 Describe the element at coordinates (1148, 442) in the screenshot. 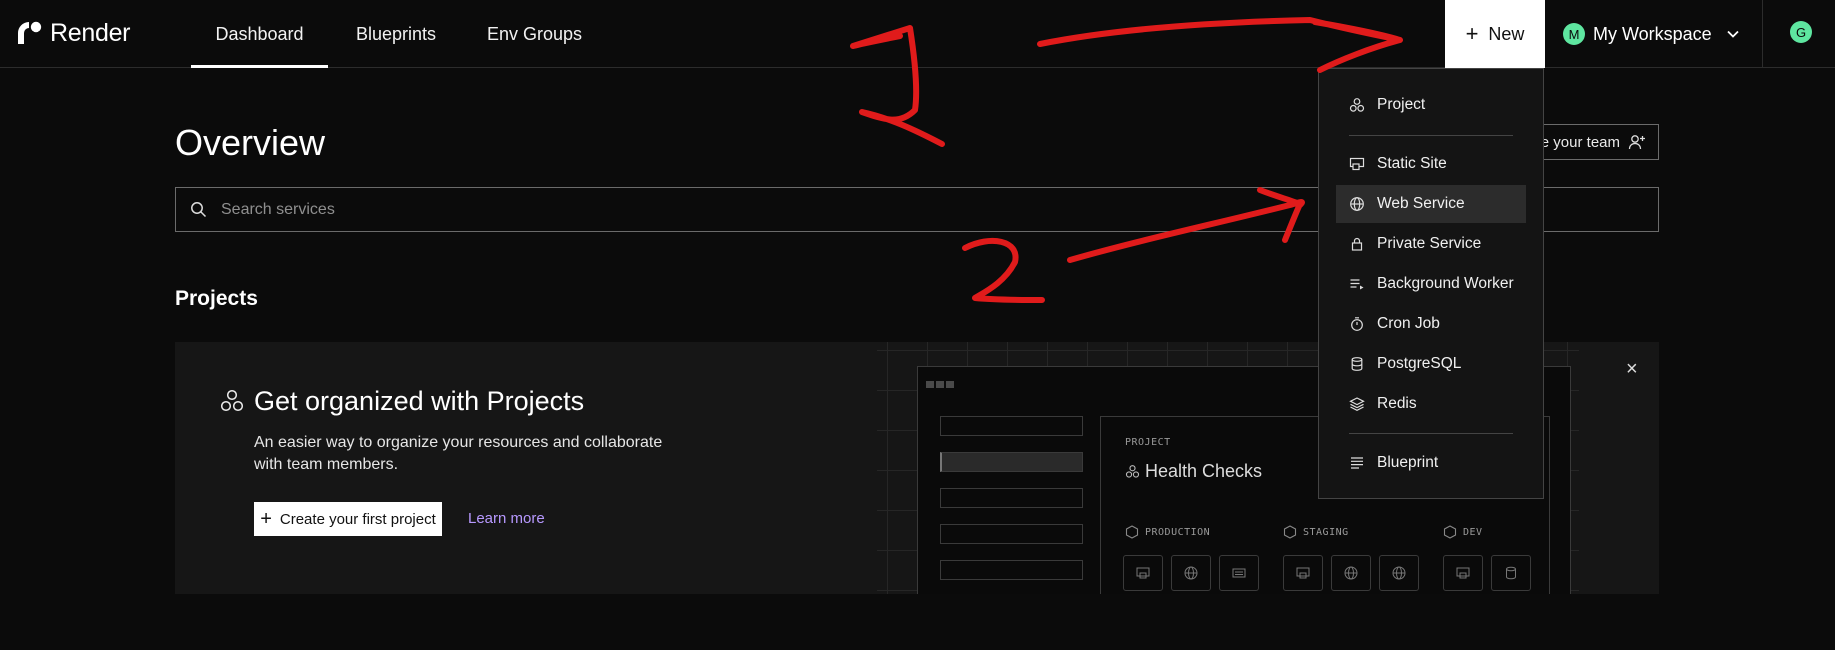

I see `mock-project-label: PROJECT` at that location.